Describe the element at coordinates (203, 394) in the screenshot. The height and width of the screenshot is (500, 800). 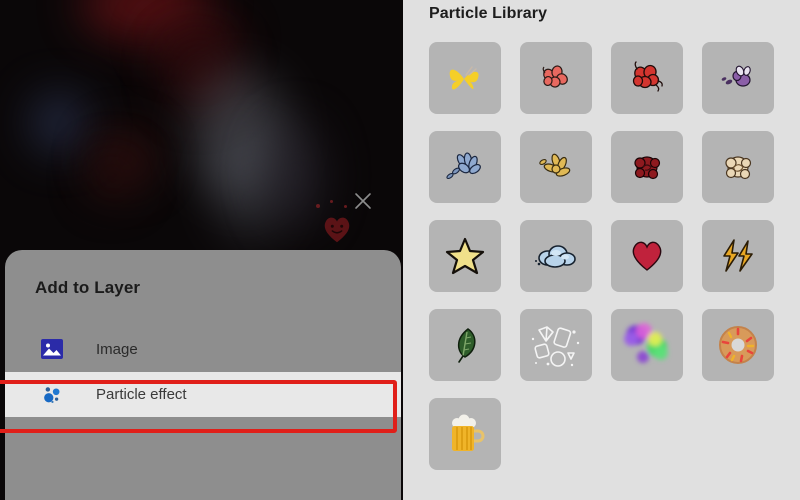
I see `dialog-option-particle-effect: Particle effect` at that location.